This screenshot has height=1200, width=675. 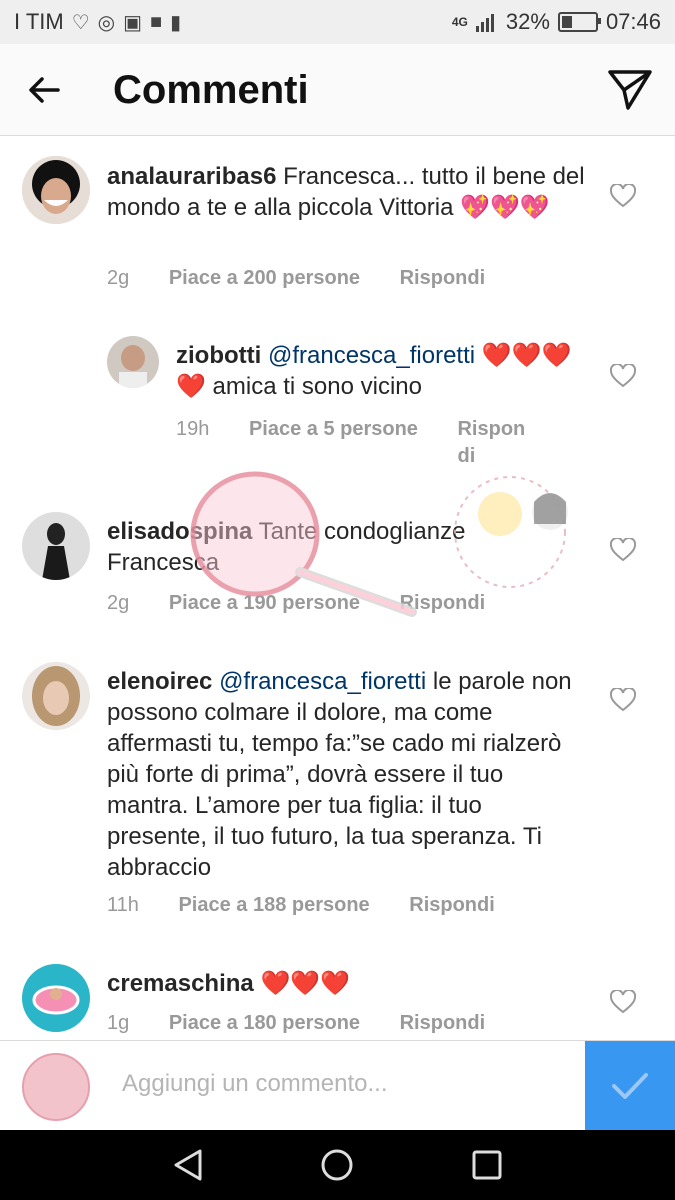 I want to click on header: Commenti, so click(x=337, y=90).